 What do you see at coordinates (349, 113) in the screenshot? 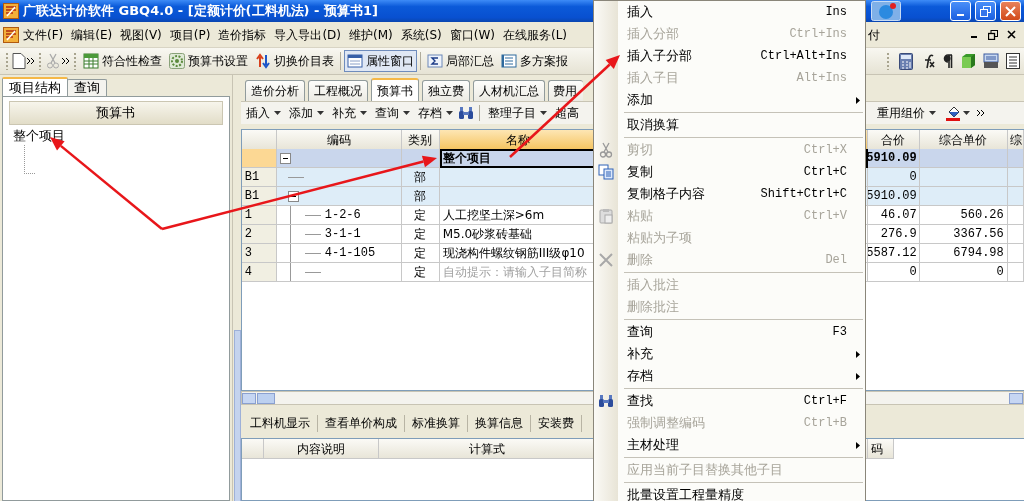
I see `dropdown-button: 补充` at bounding box center [349, 113].